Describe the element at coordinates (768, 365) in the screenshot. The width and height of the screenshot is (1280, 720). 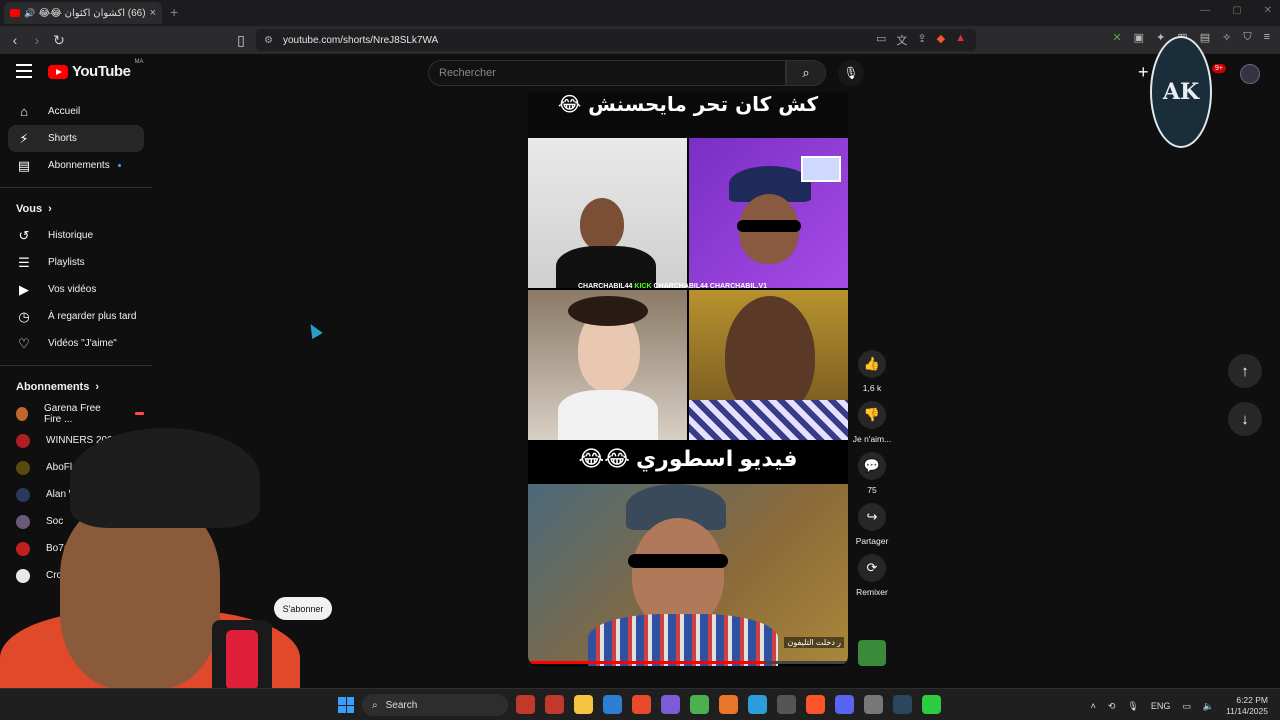
I see `video-cell` at that location.